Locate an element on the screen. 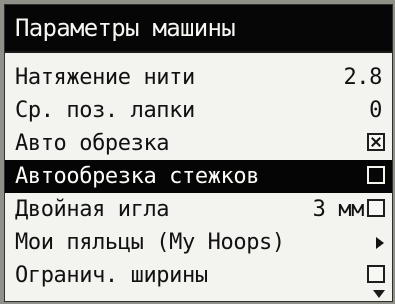 The height and width of the screenshot is (304, 395). width-limit-checkbox is located at coordinates (376, 274).